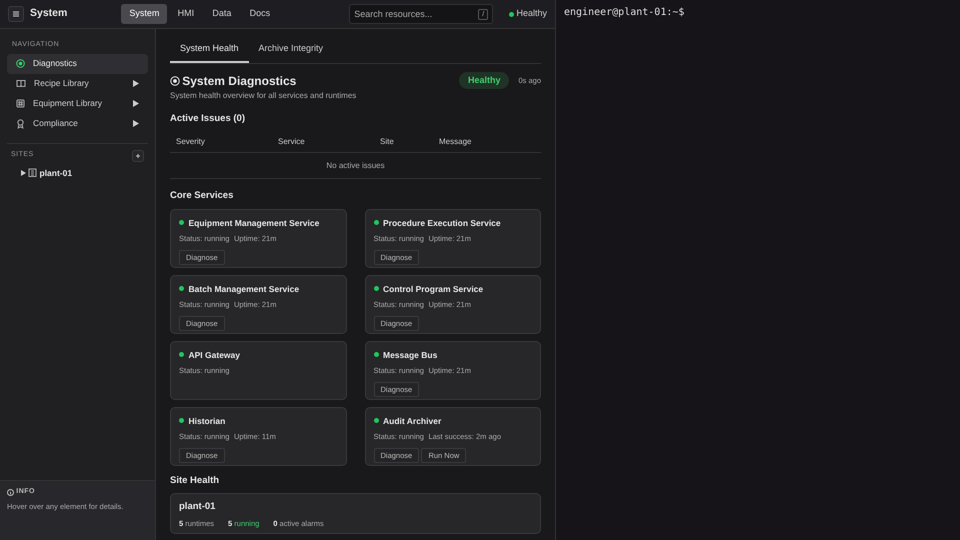 This screenshot has width=960, height=540. I want to click on service-name: Control Program Service, so click(433, 289).